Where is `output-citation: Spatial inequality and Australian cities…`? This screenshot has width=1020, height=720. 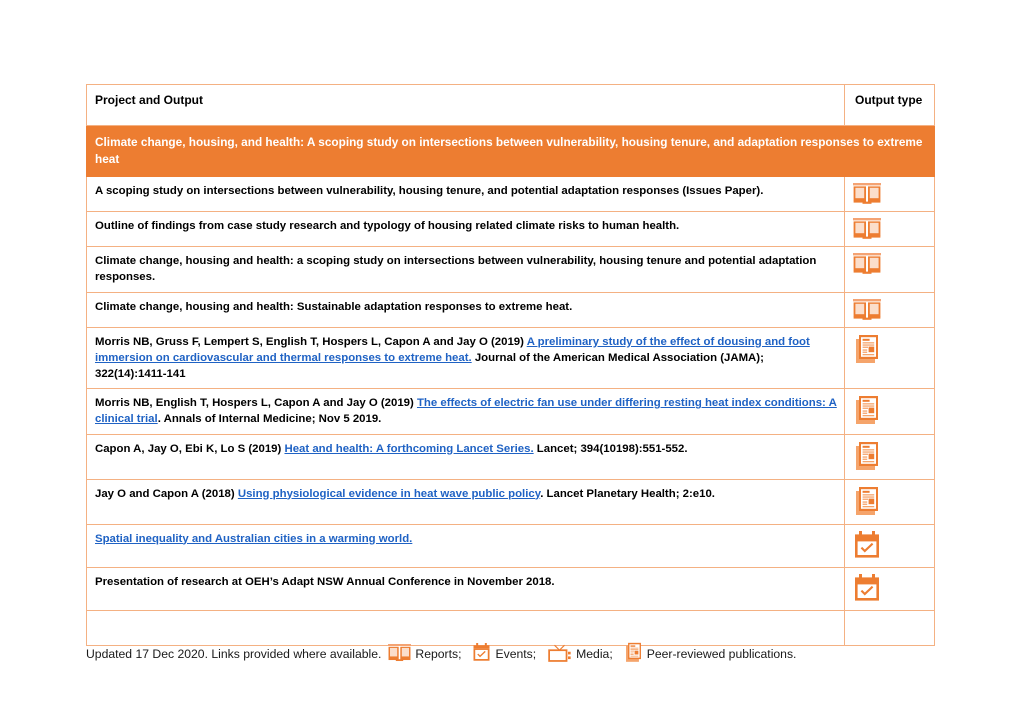
output-citation: Spatial inequality and Australian cities… is located at coordinates (465, 545).